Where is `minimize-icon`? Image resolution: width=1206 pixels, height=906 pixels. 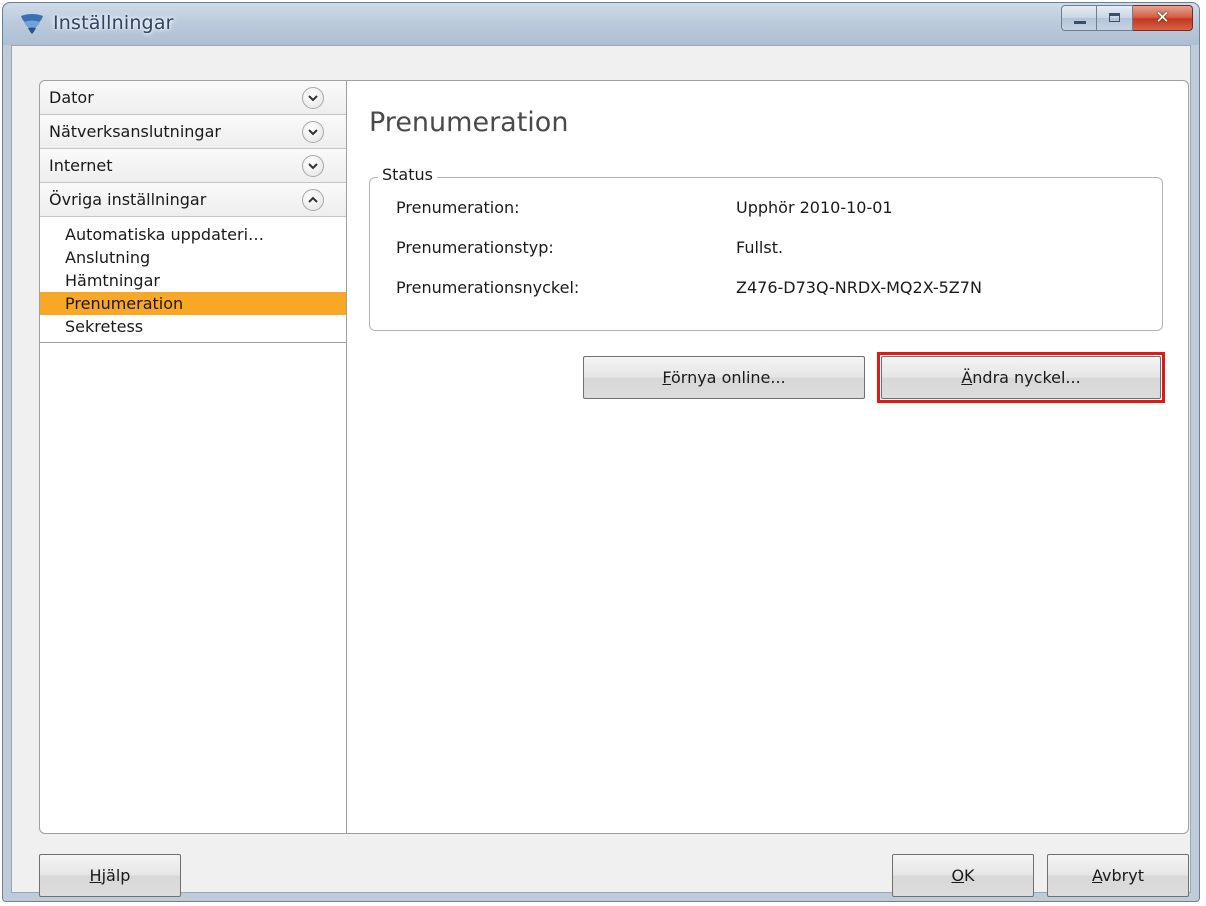 minimize-icon is located at coordinates (1080, 22).